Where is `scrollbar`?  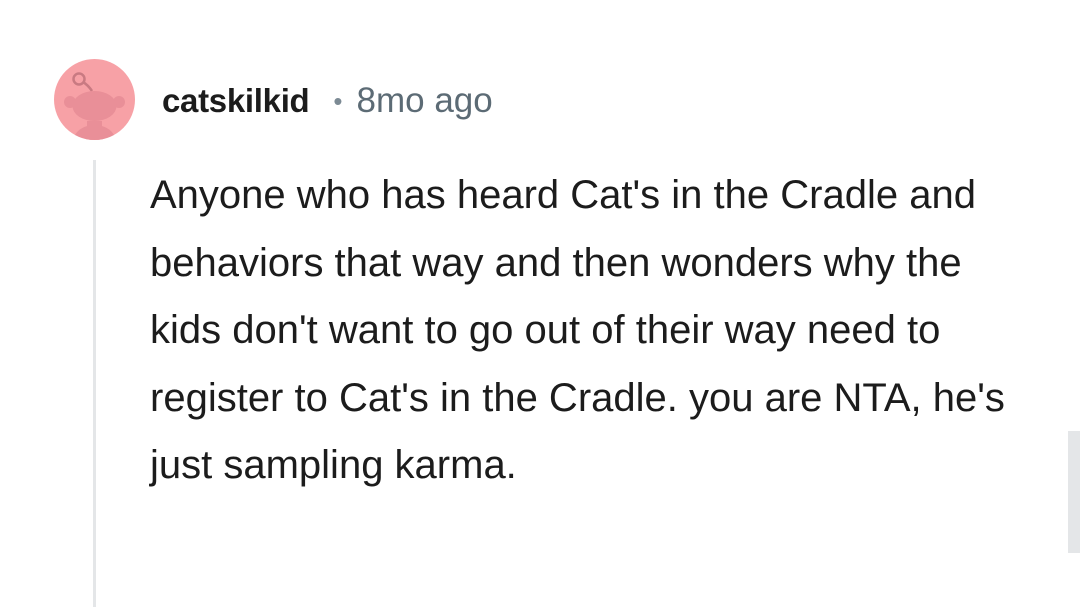
scrollbar is located at coordinates (1074, 492).